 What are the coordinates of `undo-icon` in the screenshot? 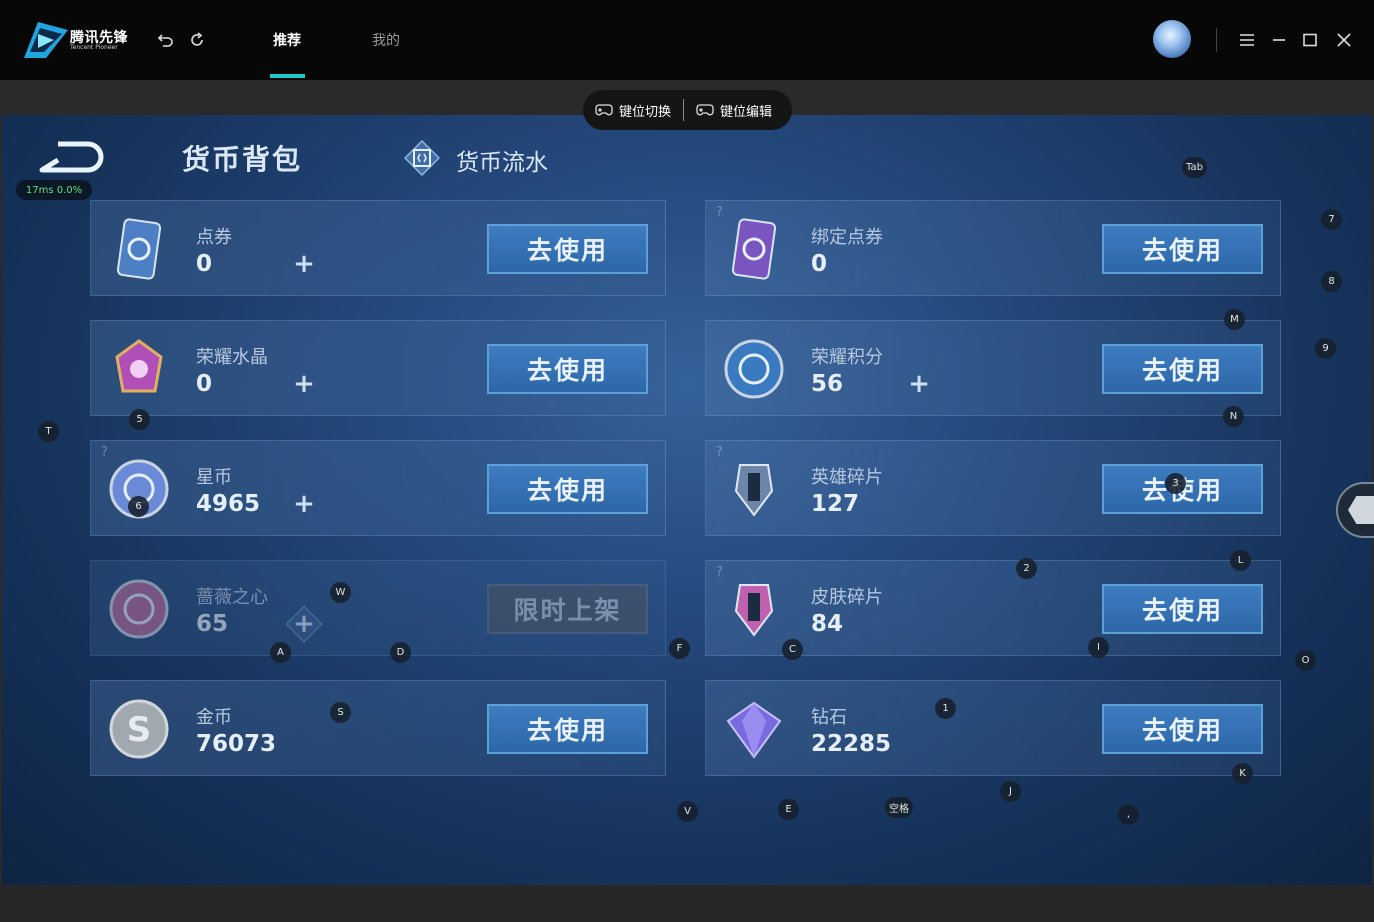 It's located at (165, 40).